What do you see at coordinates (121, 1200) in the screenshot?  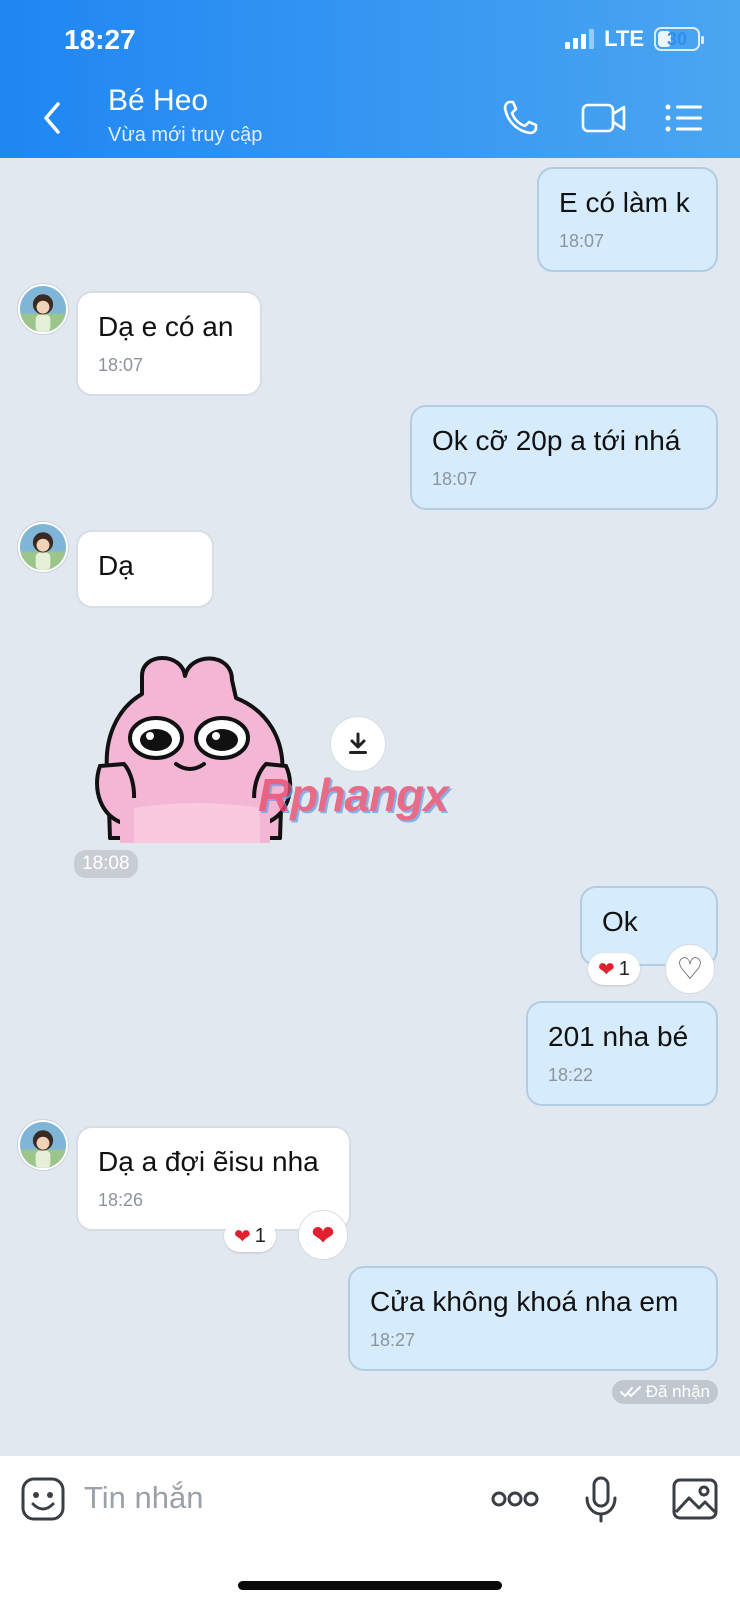 I see `message-time: 18:26` at bounding box center [121, 1200].